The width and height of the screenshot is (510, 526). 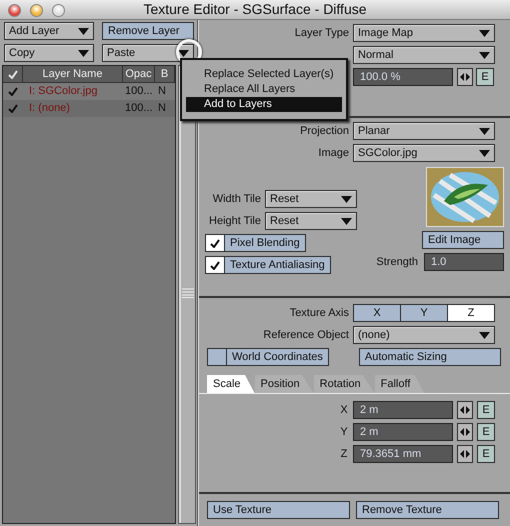 What do you see at coordinates (139, 74) in the screenshot?
I see `column-header: Opac` at bounding box center [139, 74].